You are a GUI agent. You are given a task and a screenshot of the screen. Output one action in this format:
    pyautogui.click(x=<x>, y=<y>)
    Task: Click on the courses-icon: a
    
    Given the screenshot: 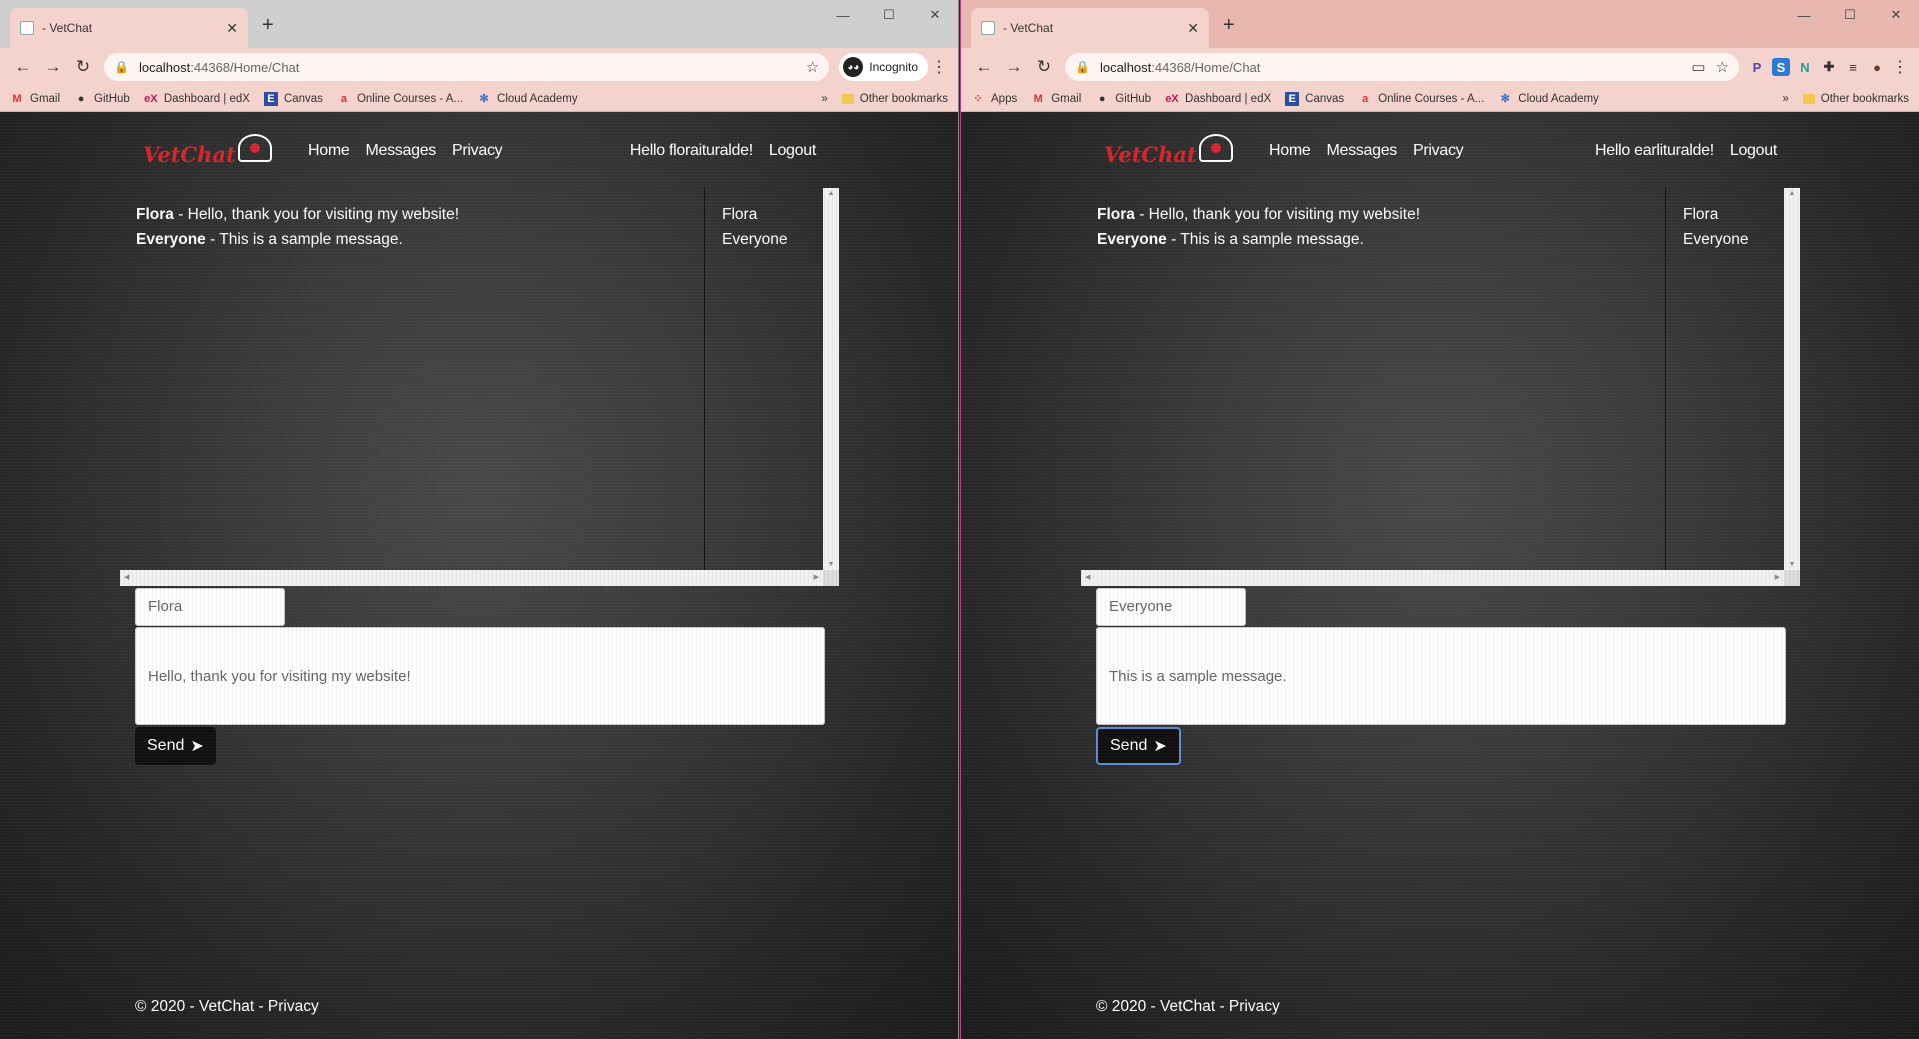 What is the action you would take?
    pyautogui.click(x=343, y=98)
    